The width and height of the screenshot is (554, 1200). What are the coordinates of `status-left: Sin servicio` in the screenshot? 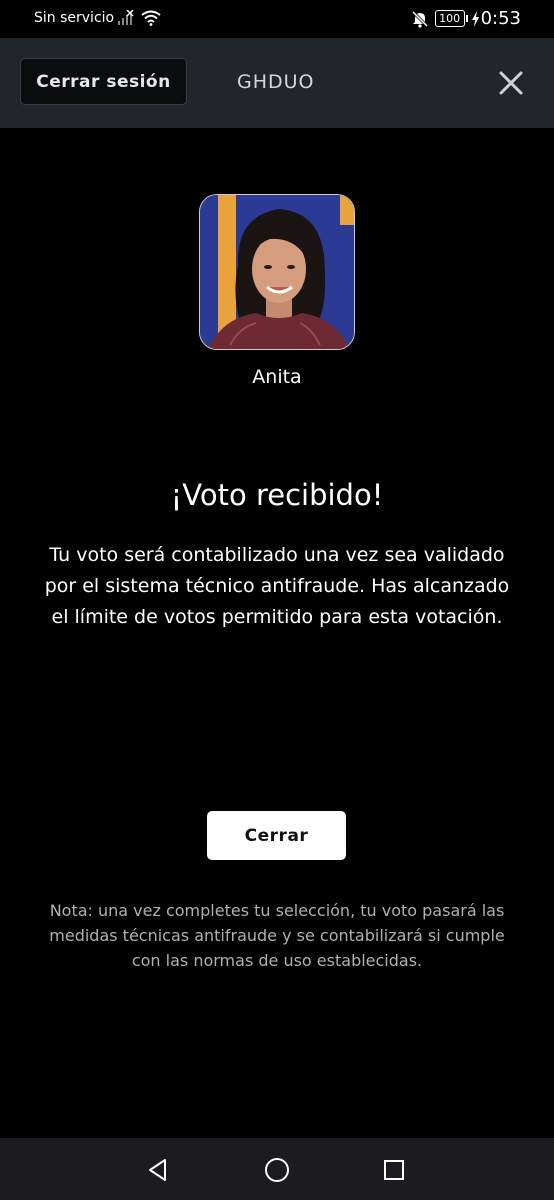 It's located at (97, 18).